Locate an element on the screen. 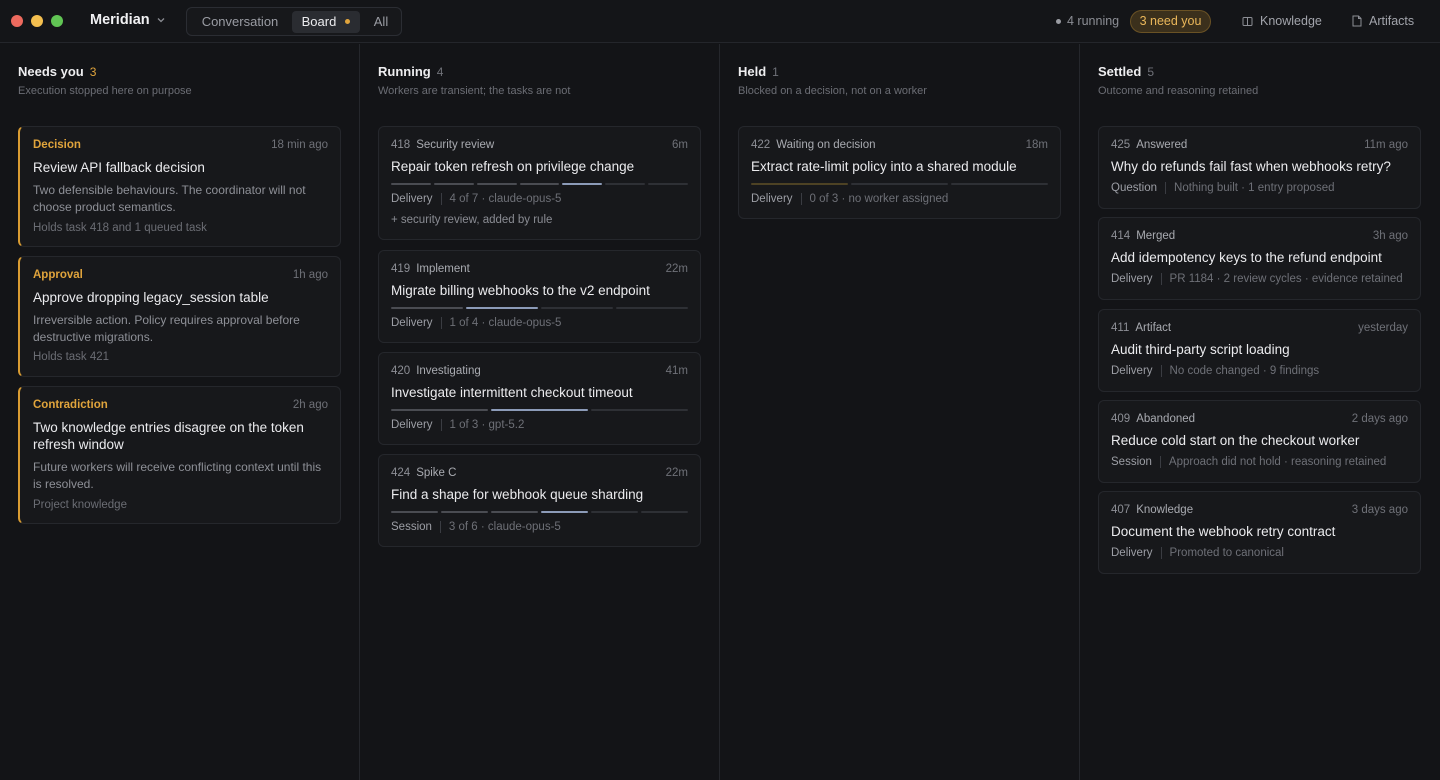 Image resolution: width=1440 pixels, height=780 pixels. task-meta-text: 1 of 4 · claude-opus-5 is located at coordinates (505, 323).